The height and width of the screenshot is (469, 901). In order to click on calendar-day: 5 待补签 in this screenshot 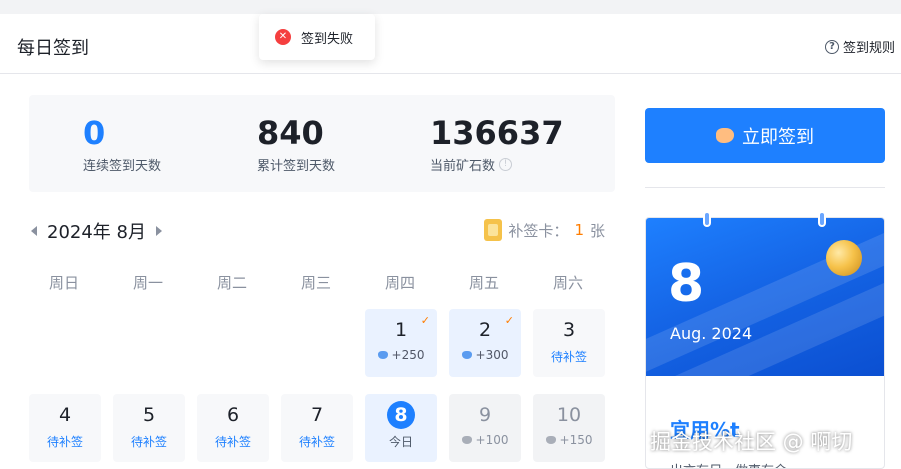, I will do `click(149, 428)`.